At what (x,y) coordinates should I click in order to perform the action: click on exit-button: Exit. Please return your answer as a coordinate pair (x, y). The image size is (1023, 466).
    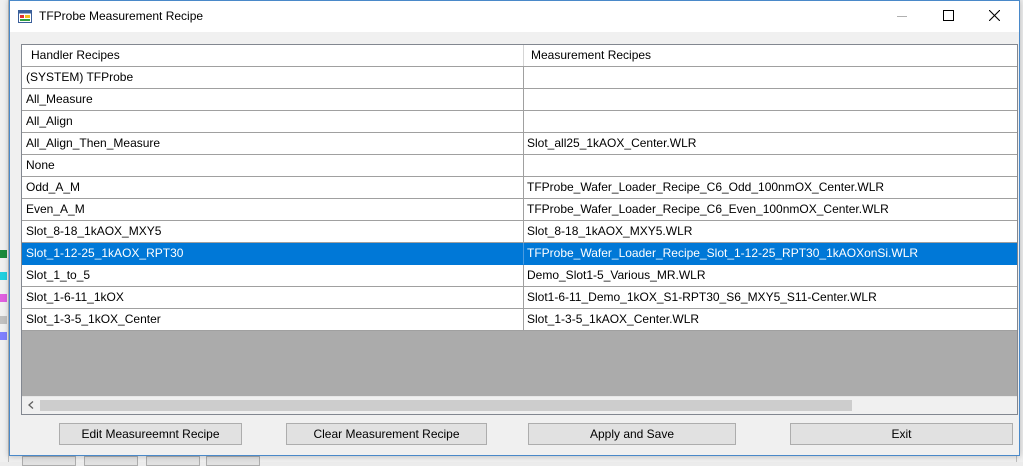
    Looking at the image, I should click on (901, 434).